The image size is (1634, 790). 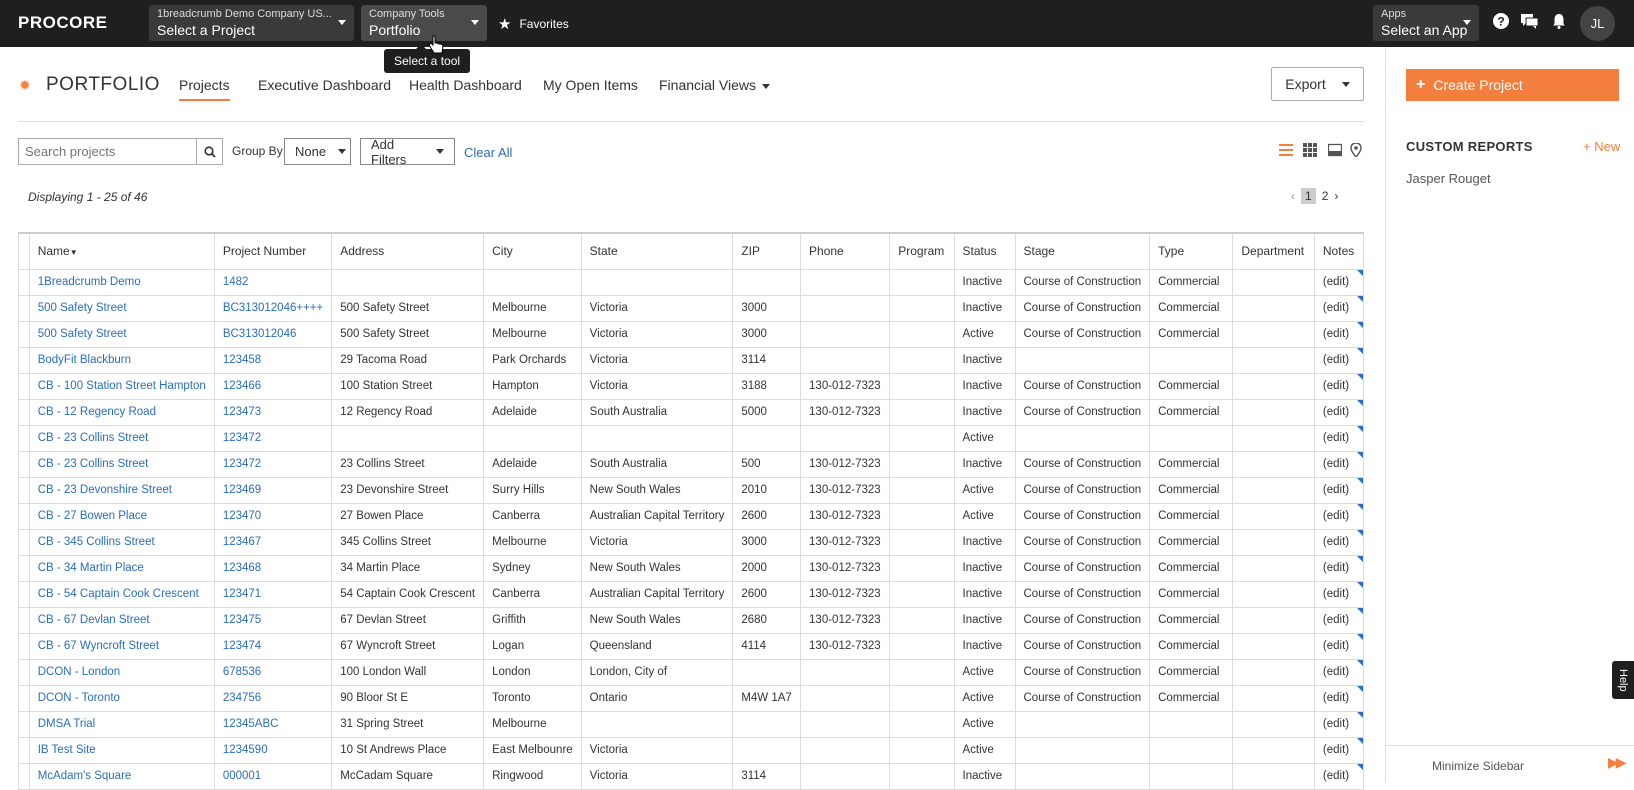 I want to click on project-name-link: DMSA Trial, so click(x=67, y=724).